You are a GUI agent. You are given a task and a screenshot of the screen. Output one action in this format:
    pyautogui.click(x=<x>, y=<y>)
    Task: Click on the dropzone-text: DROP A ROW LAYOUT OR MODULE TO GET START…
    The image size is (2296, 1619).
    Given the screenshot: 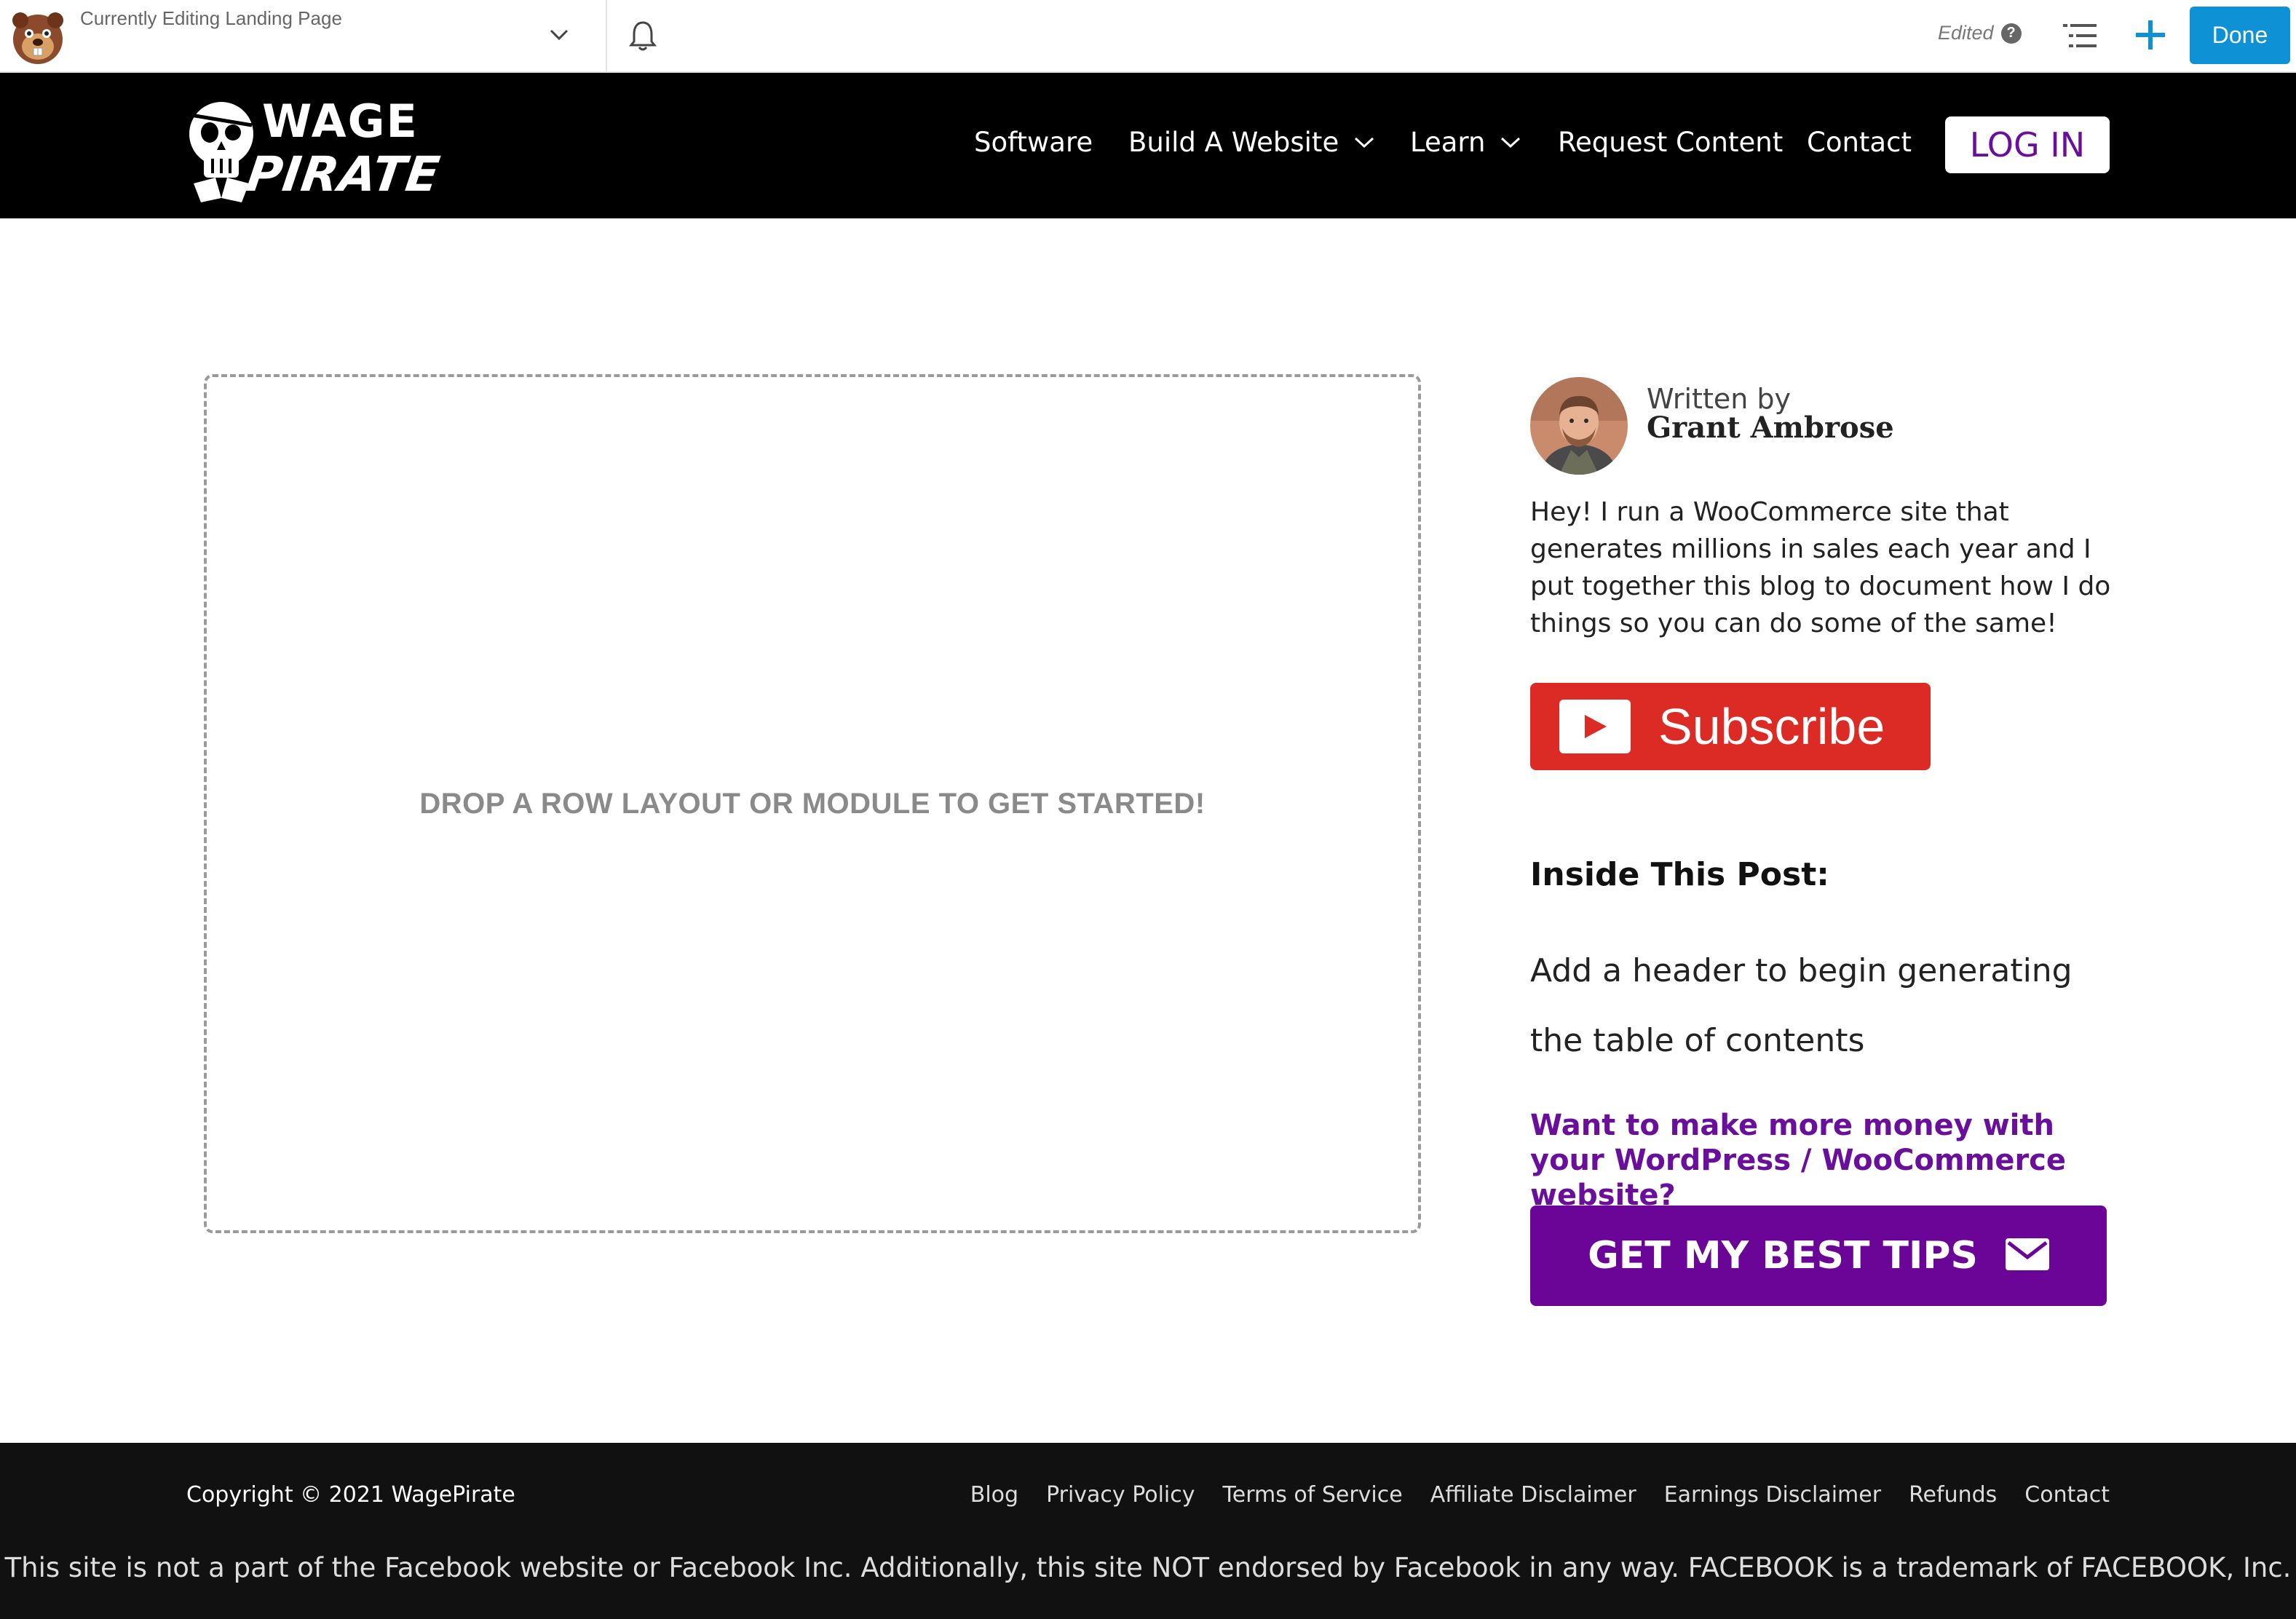 What is the action you would take?
    pyautogui.click(x=813, y=803)
    